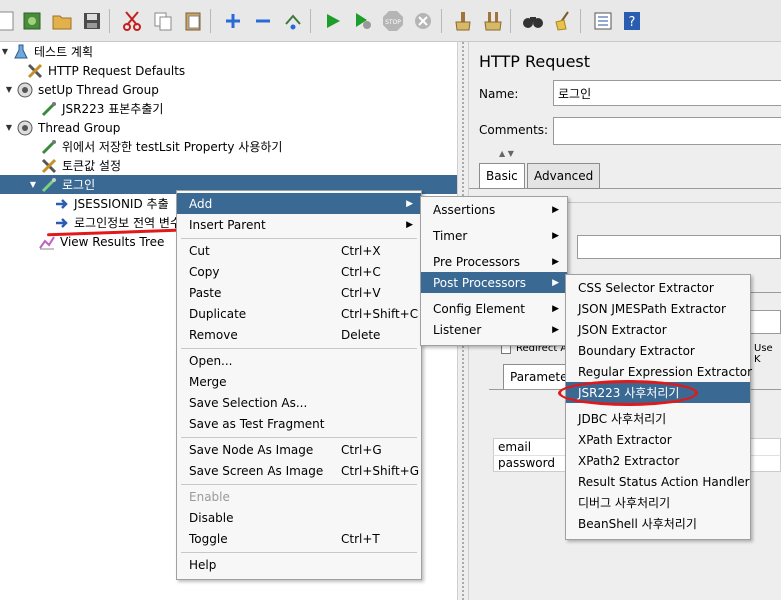  I want to click on collapse-icon, so click(263, 21).